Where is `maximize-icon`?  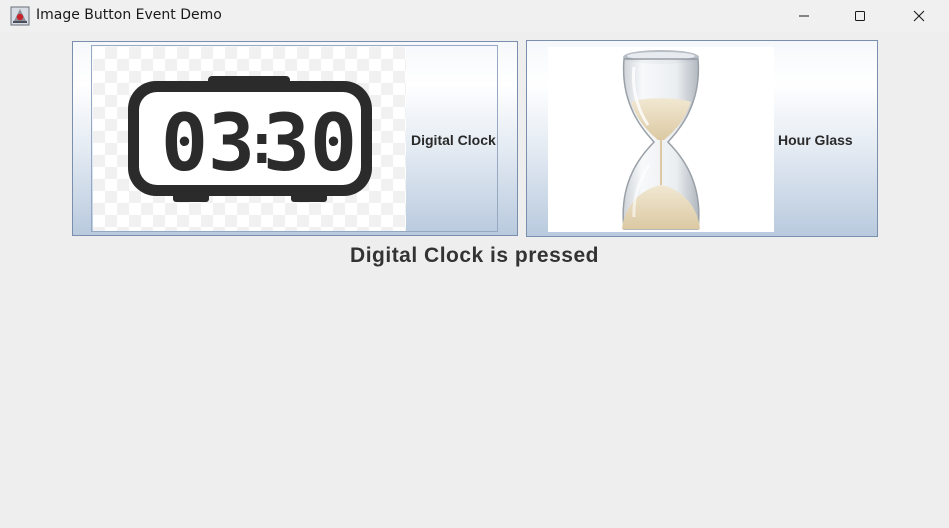
maximize-icon is located at coordinates (860, 16).